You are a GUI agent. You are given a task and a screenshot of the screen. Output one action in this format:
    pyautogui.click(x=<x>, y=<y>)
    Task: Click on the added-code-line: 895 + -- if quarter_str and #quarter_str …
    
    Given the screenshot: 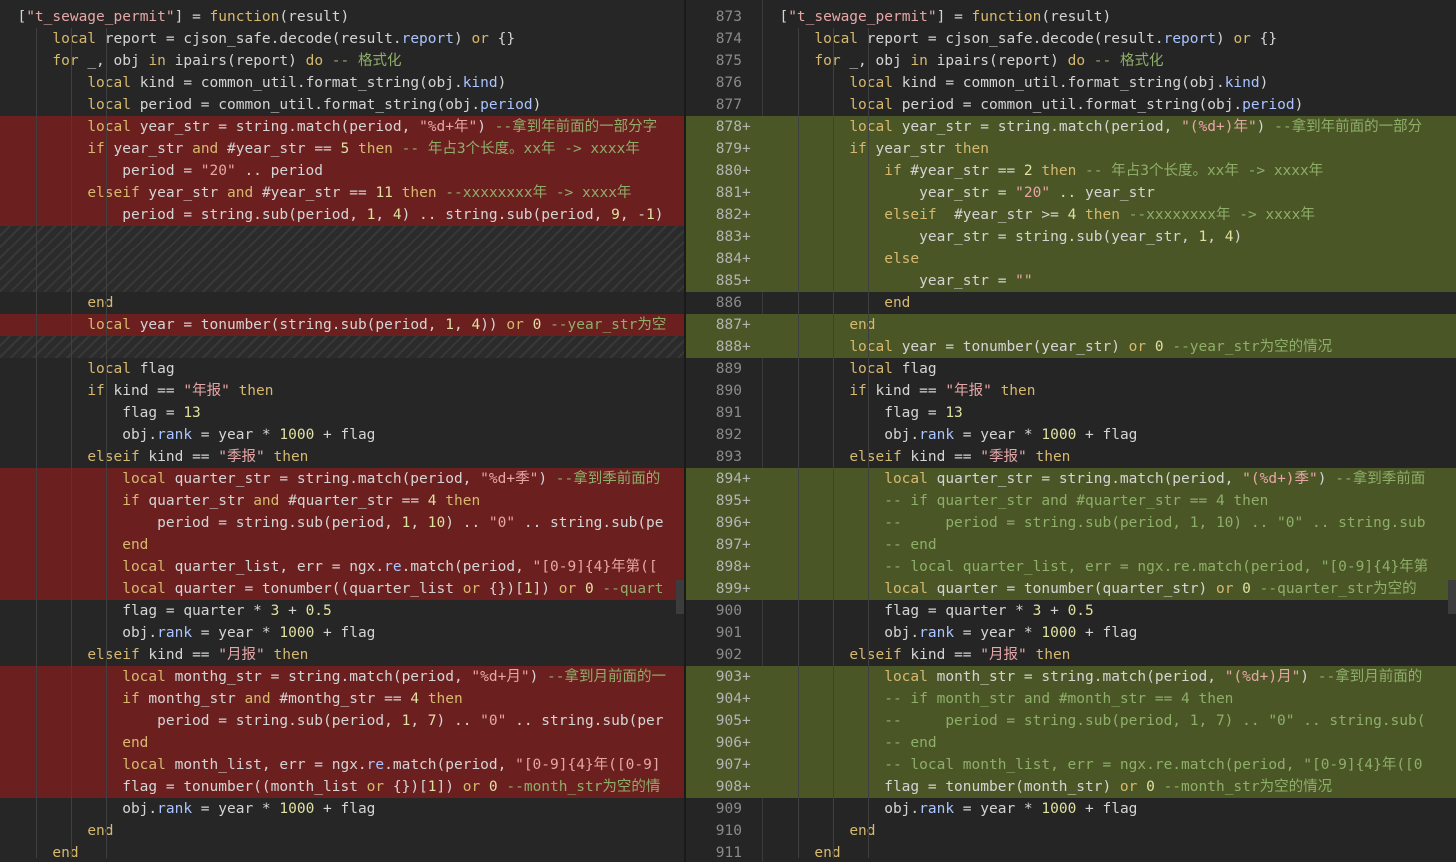 What is the action you would take?
    pyautogui.click(x=1071, y=501)
    